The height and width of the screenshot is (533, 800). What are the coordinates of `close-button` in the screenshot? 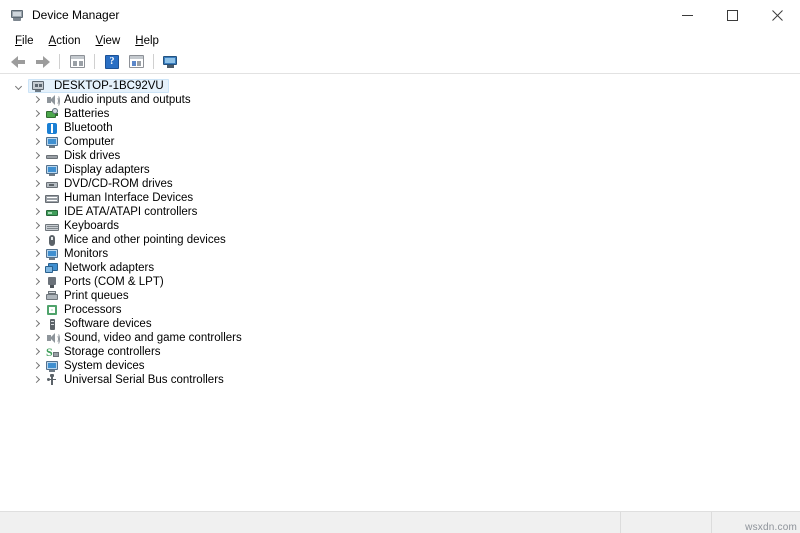 It's located at (777, 15).